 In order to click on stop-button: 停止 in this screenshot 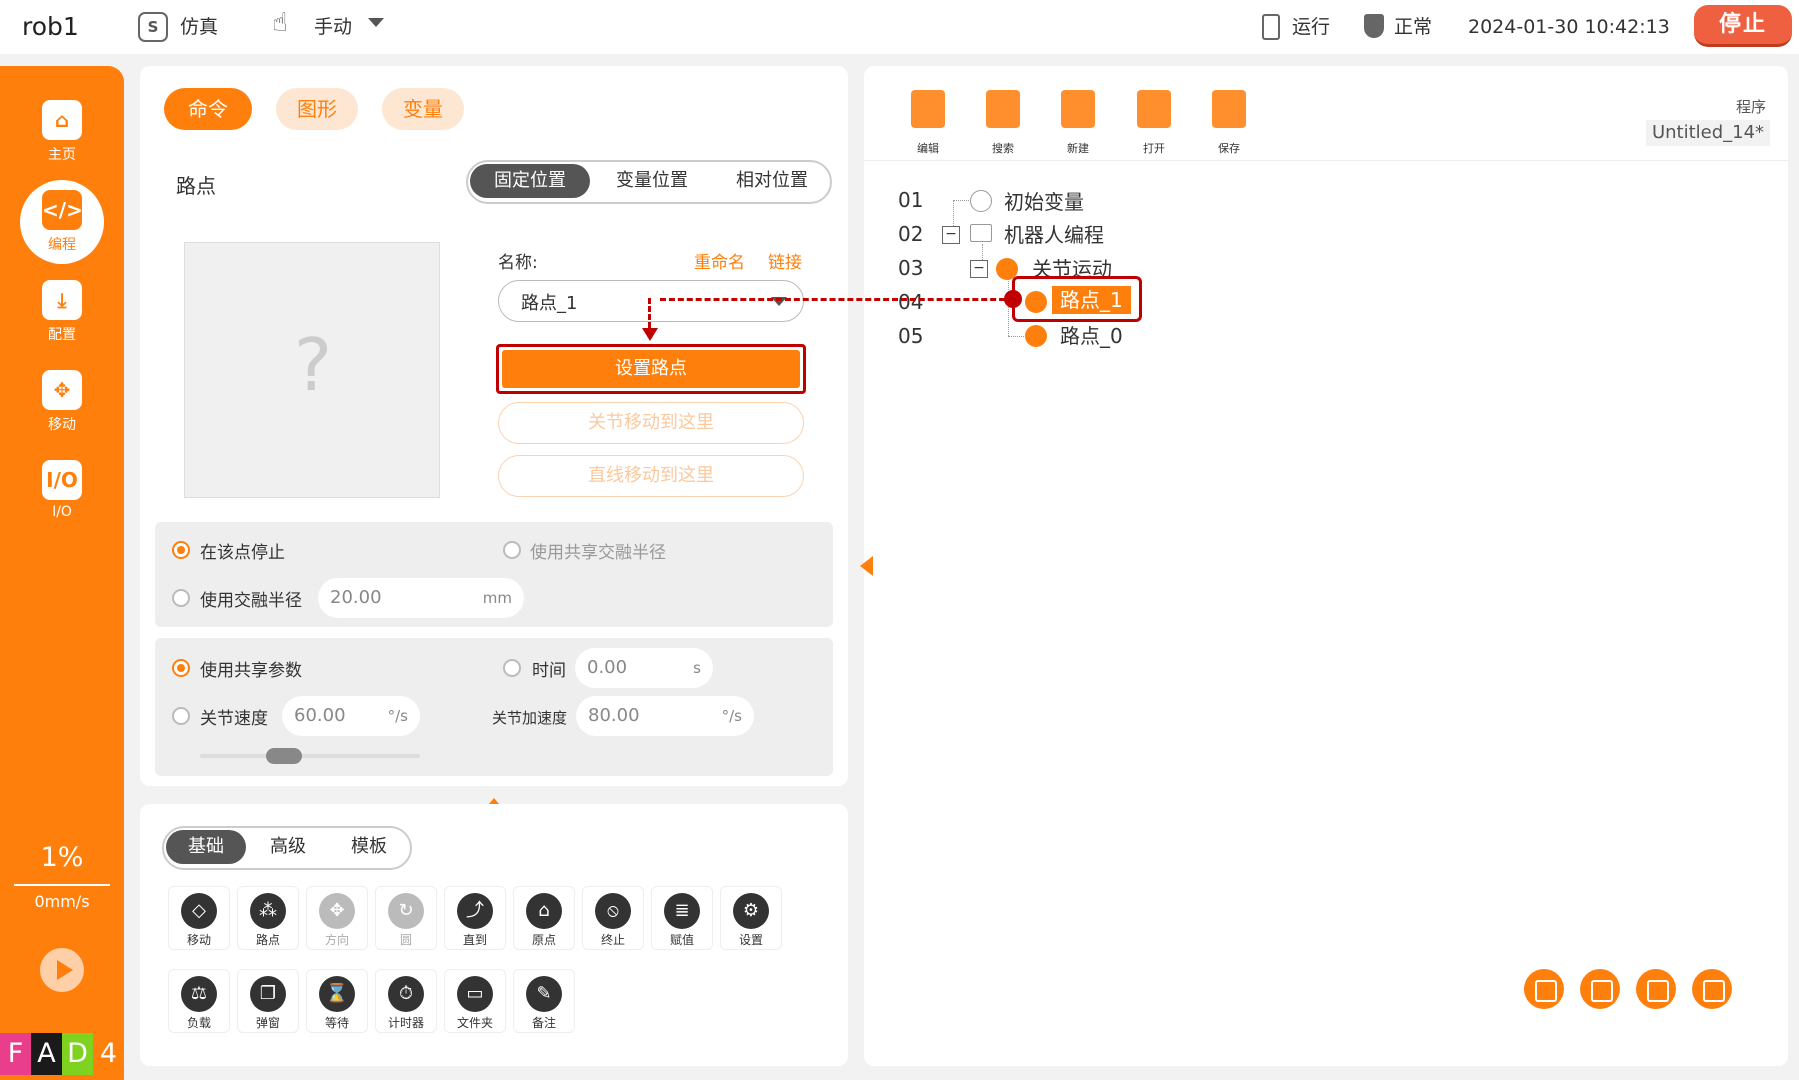, I will do `click(1743, 26)`.